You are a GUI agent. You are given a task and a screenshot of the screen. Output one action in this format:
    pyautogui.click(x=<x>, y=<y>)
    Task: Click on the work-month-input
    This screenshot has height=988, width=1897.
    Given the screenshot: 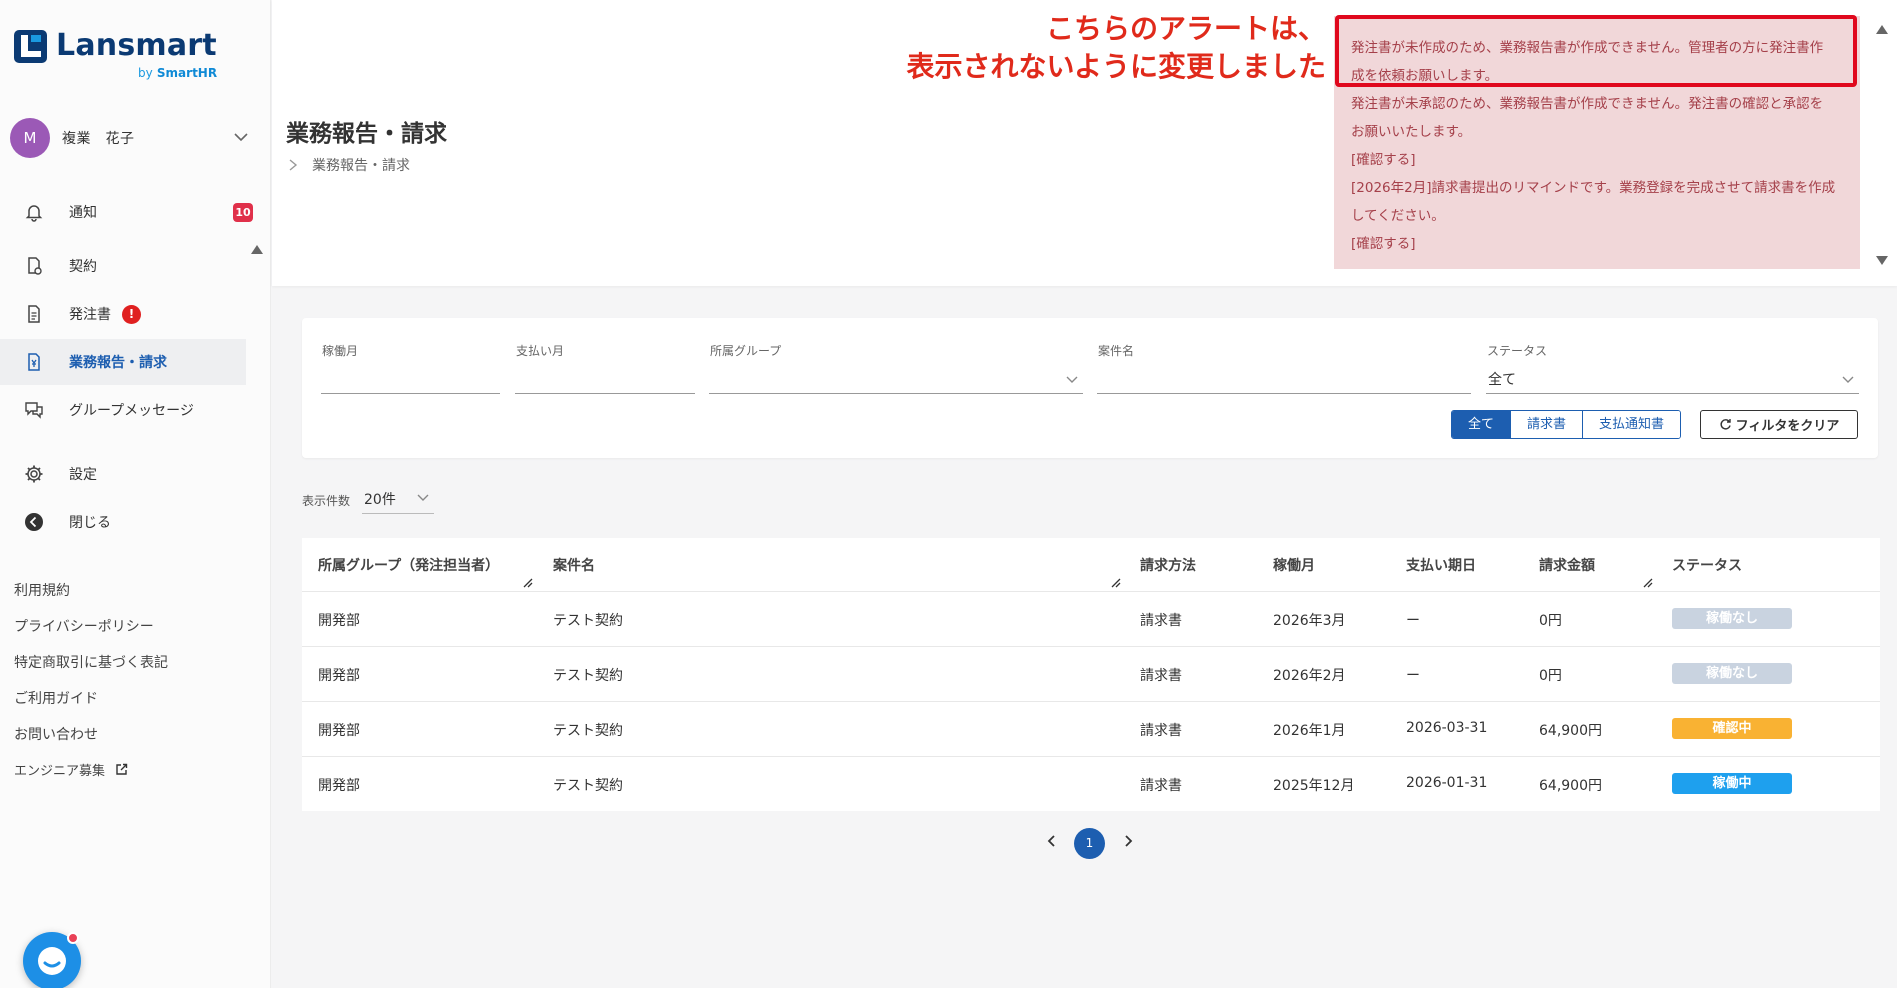 What is the action you would take?
    pyautogui.click(x=410, y=377)
    